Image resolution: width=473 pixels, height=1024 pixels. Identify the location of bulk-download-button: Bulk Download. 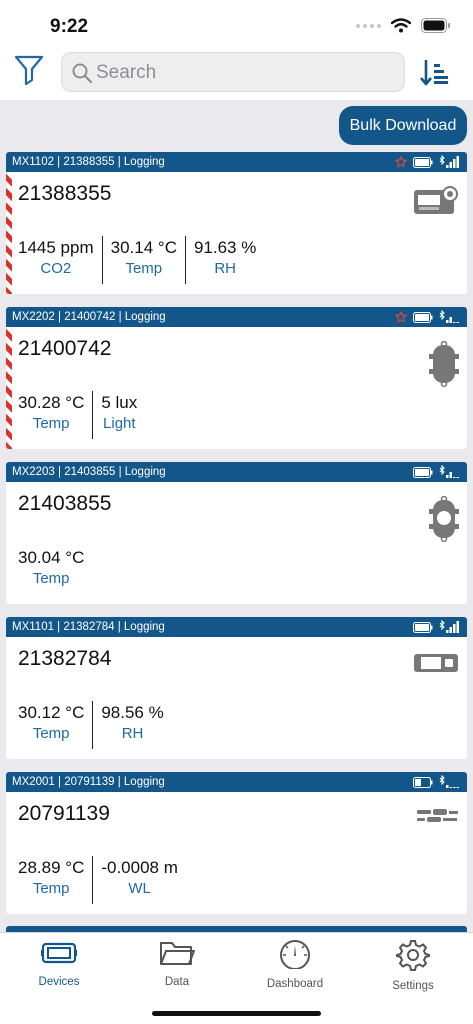
(403, 125).